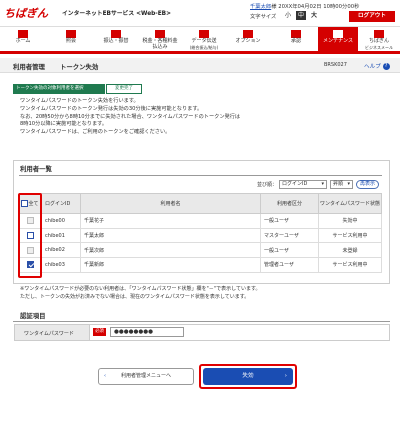 The width and height of the screenshot is (400, 421). I want to click on bank-logo: ちばぎん, so click(26, 13).